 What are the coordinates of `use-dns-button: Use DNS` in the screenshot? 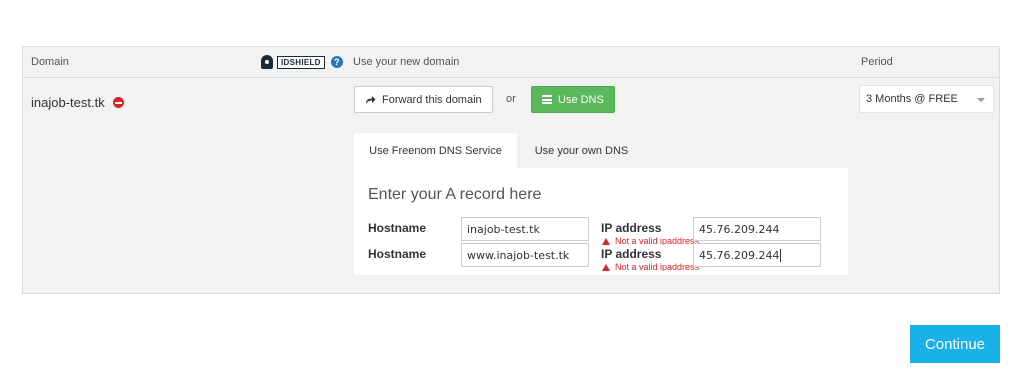 It's located at (573, 99).